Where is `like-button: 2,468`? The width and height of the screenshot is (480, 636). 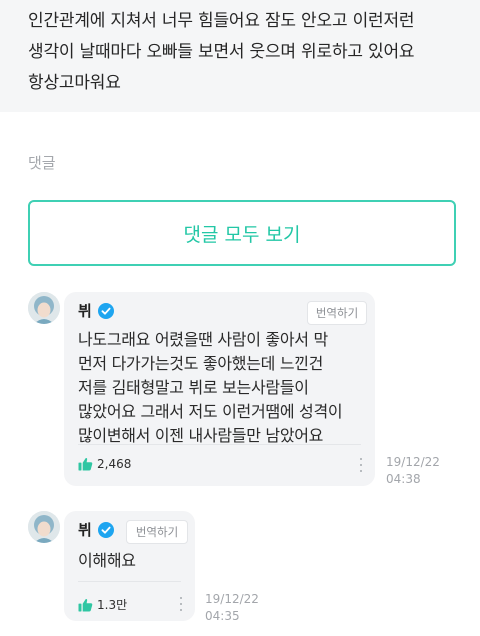
like-button: 2,468 is located at coordinates (104, 464).